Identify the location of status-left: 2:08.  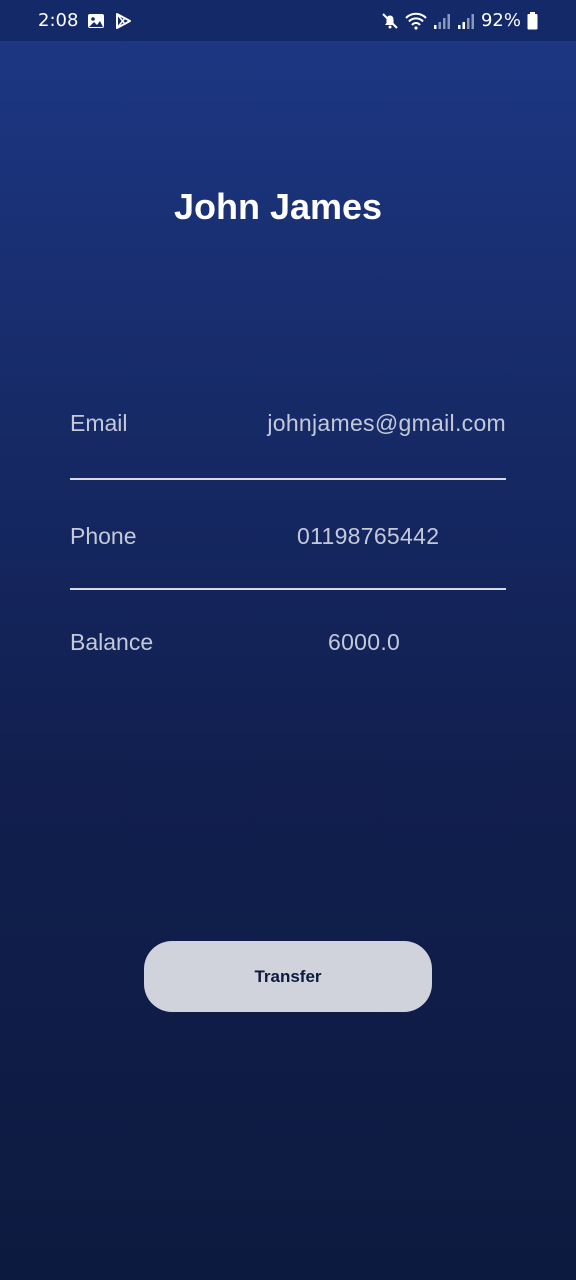
(85, 20).